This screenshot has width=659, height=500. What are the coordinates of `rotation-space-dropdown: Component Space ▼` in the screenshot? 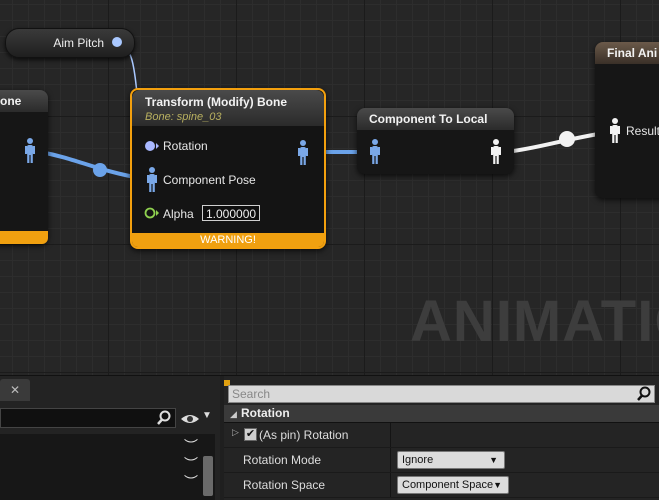 It's located at (453, 485).